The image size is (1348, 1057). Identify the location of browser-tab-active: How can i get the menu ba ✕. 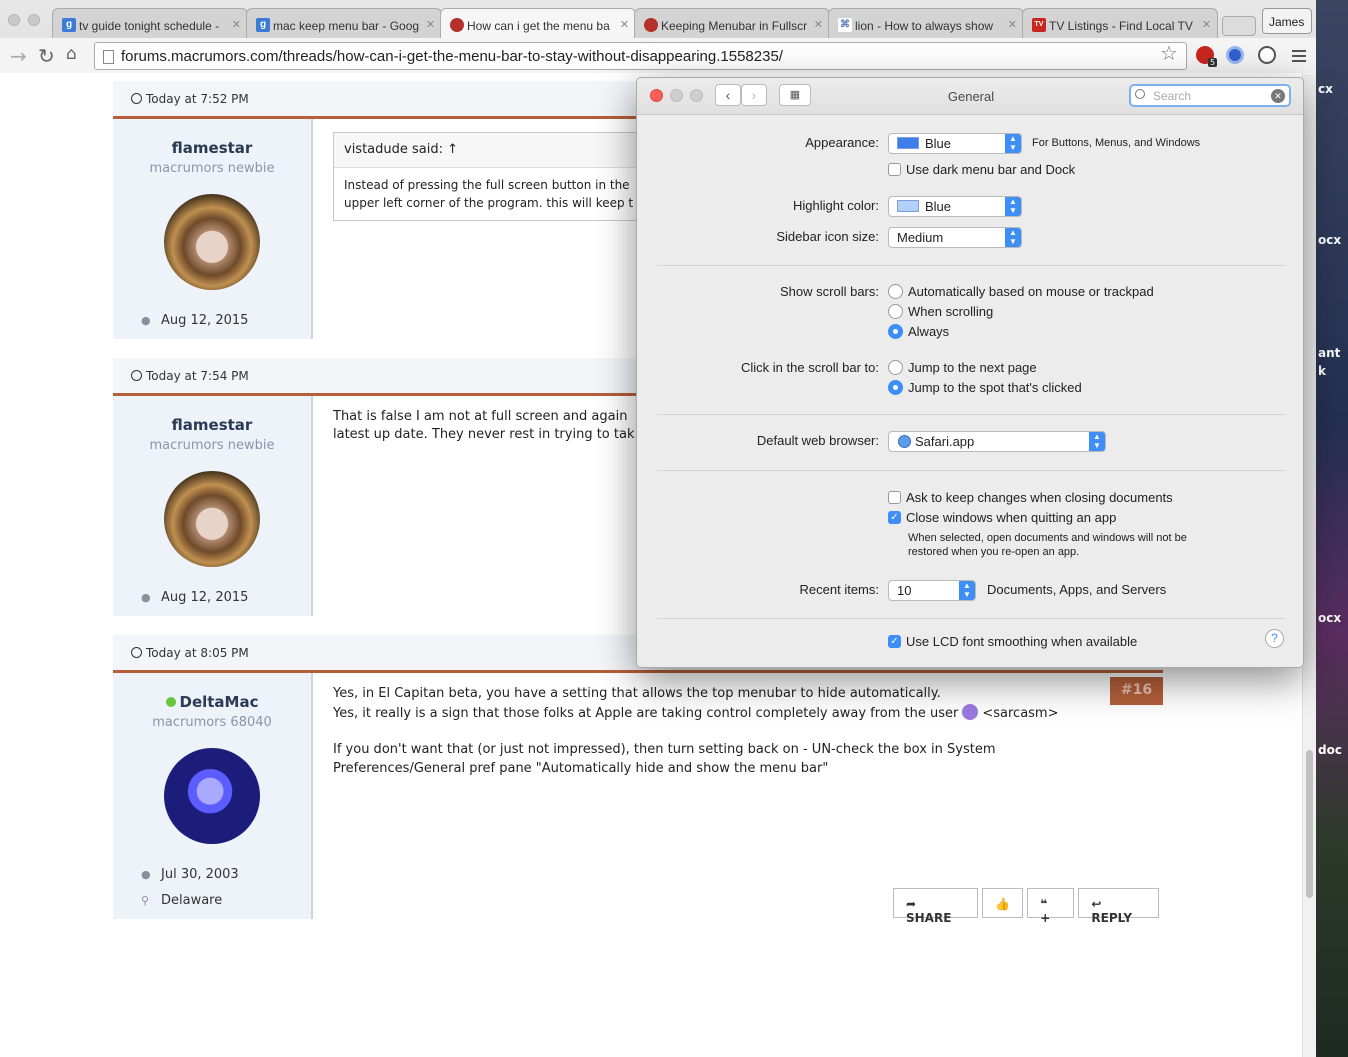
(538, 23).